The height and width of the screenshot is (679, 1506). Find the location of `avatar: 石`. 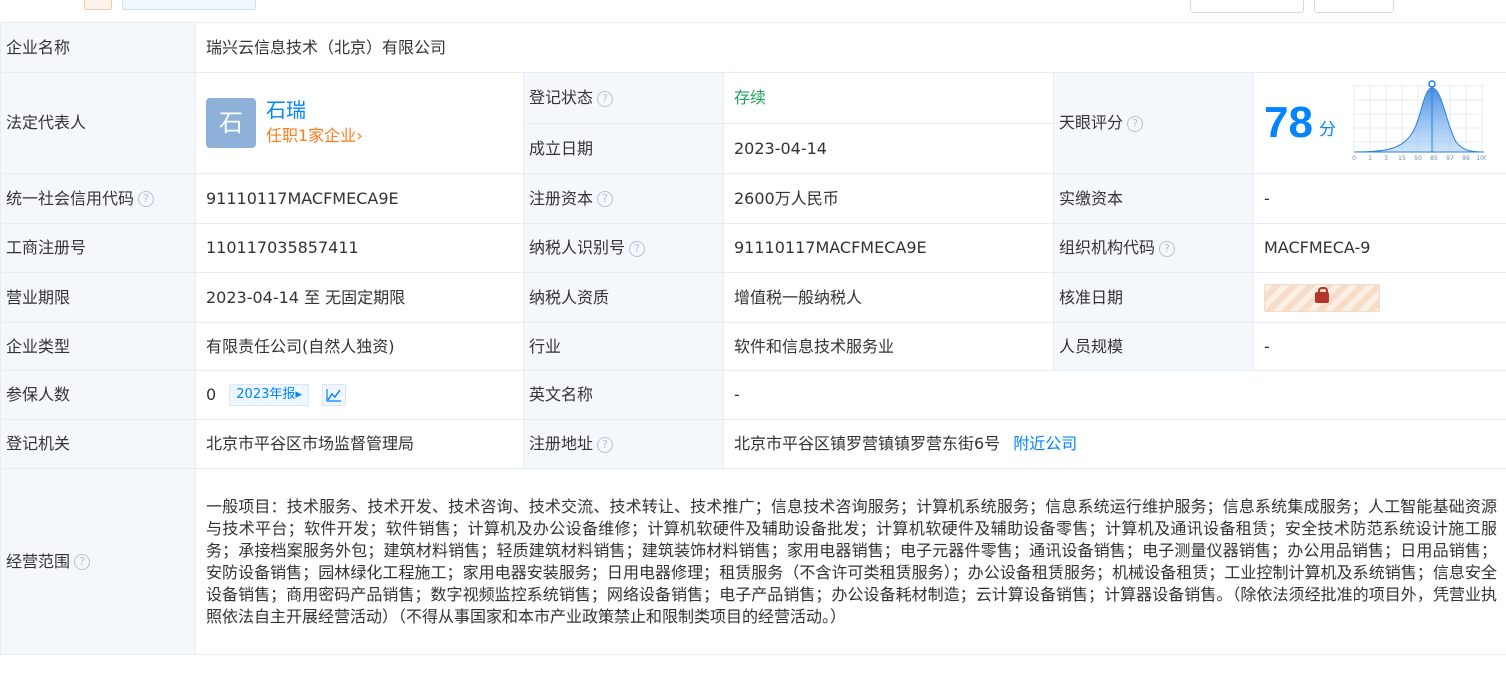

avatar: 石 is located at coordinates (231, 123).